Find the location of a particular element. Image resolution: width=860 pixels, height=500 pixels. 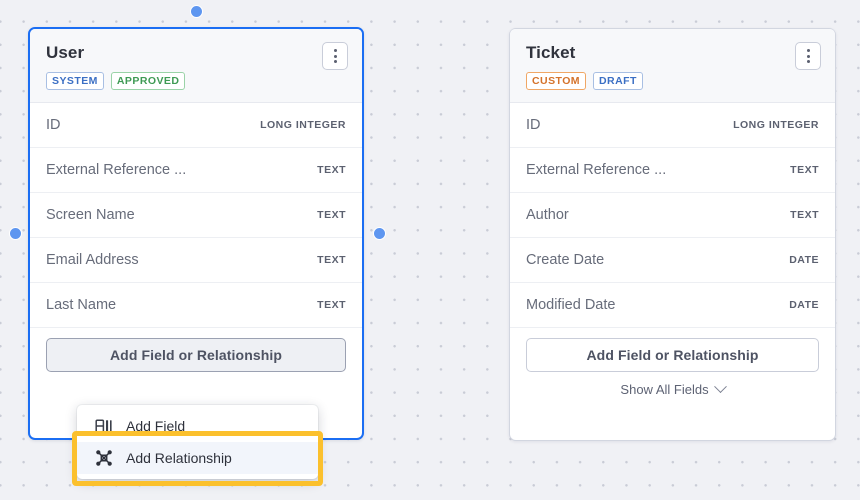

table-column-icon is located at coordinates (103, 426).